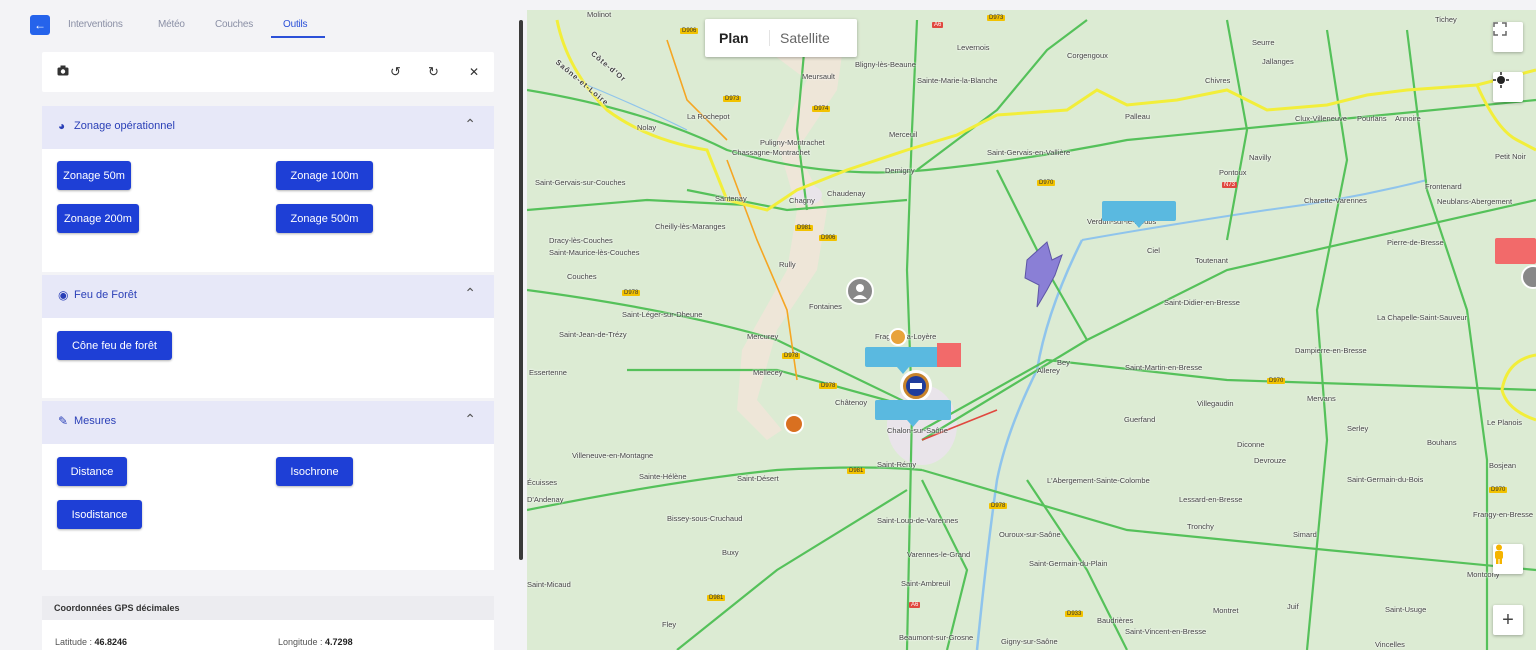 The height and width of the screenshot is (650, 1536). Describe the element at coordinates (1408, 118) in the screenshot. I see `place-label: Annoire` at that location.